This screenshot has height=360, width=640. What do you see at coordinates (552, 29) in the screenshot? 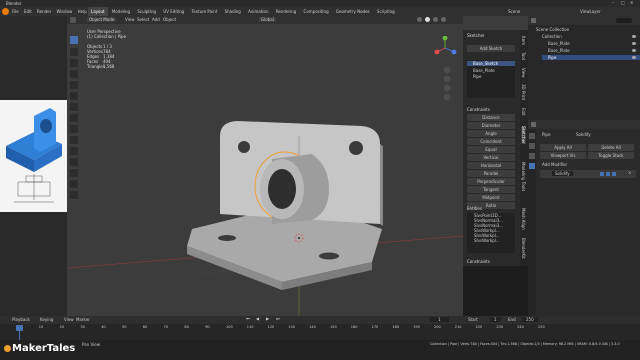
I see `scene-collection-label: Scene Collection` at bounding box center [552, 29].